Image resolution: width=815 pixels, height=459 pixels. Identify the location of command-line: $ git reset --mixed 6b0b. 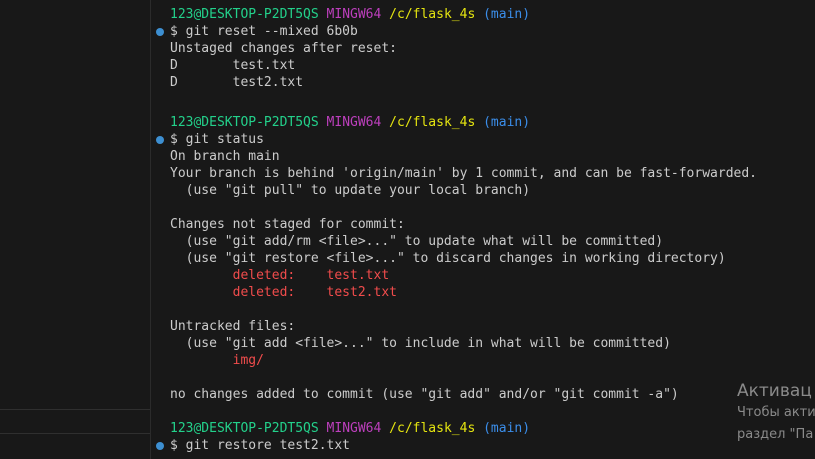
(264, 31).